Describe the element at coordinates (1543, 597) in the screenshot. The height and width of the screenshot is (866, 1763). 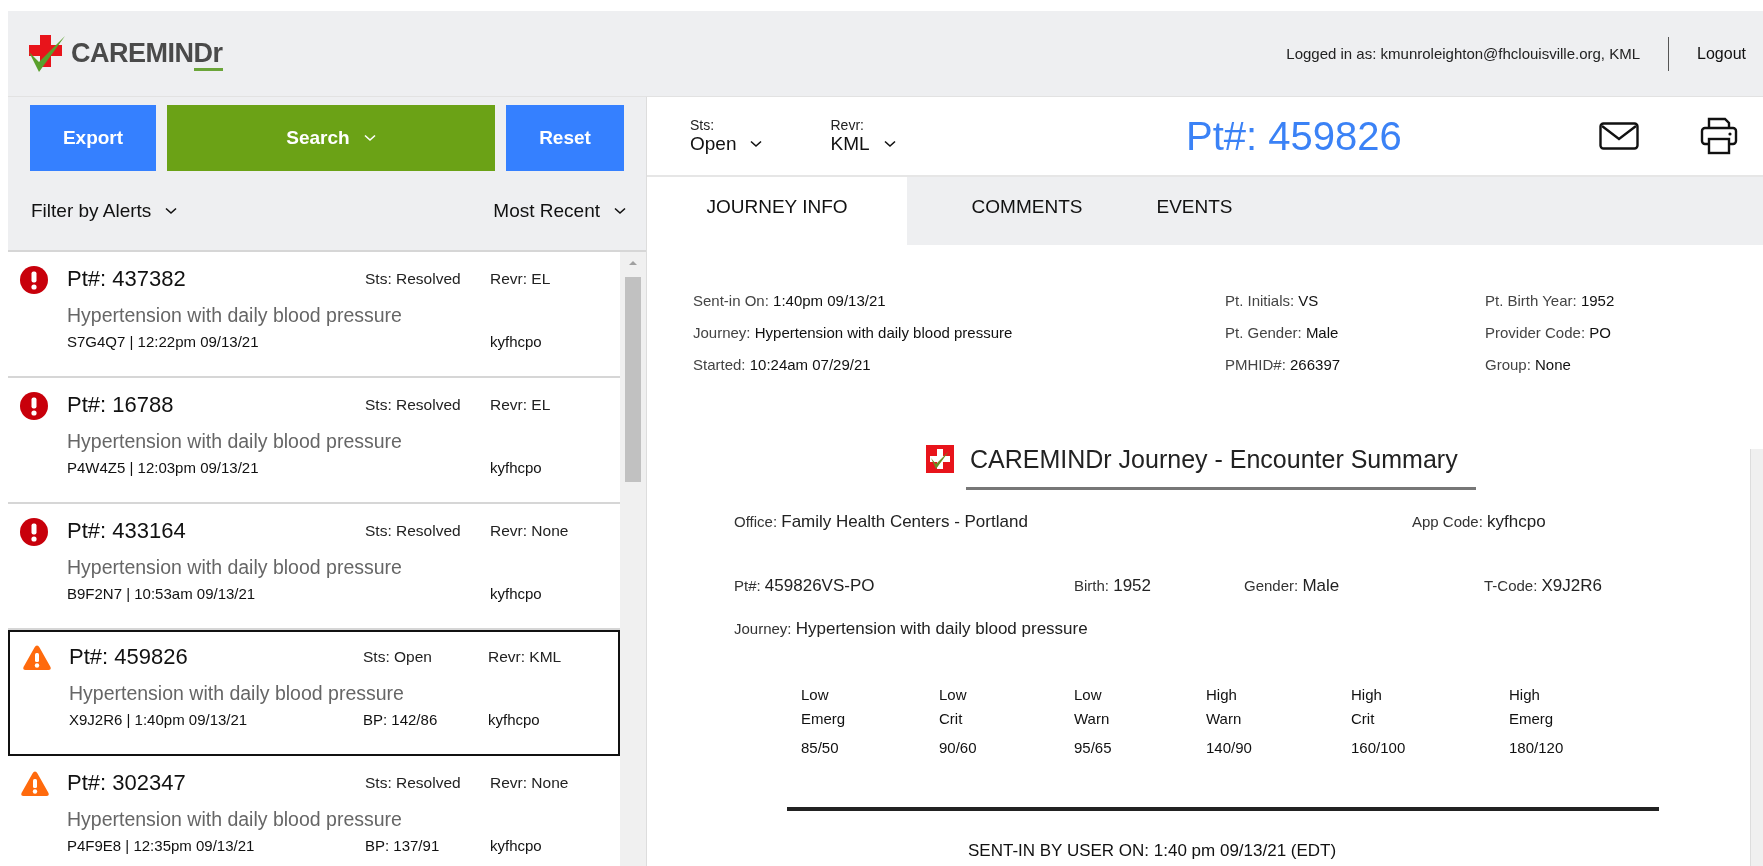
I see `summary-field: T-Code: X9J2R6` at that location.